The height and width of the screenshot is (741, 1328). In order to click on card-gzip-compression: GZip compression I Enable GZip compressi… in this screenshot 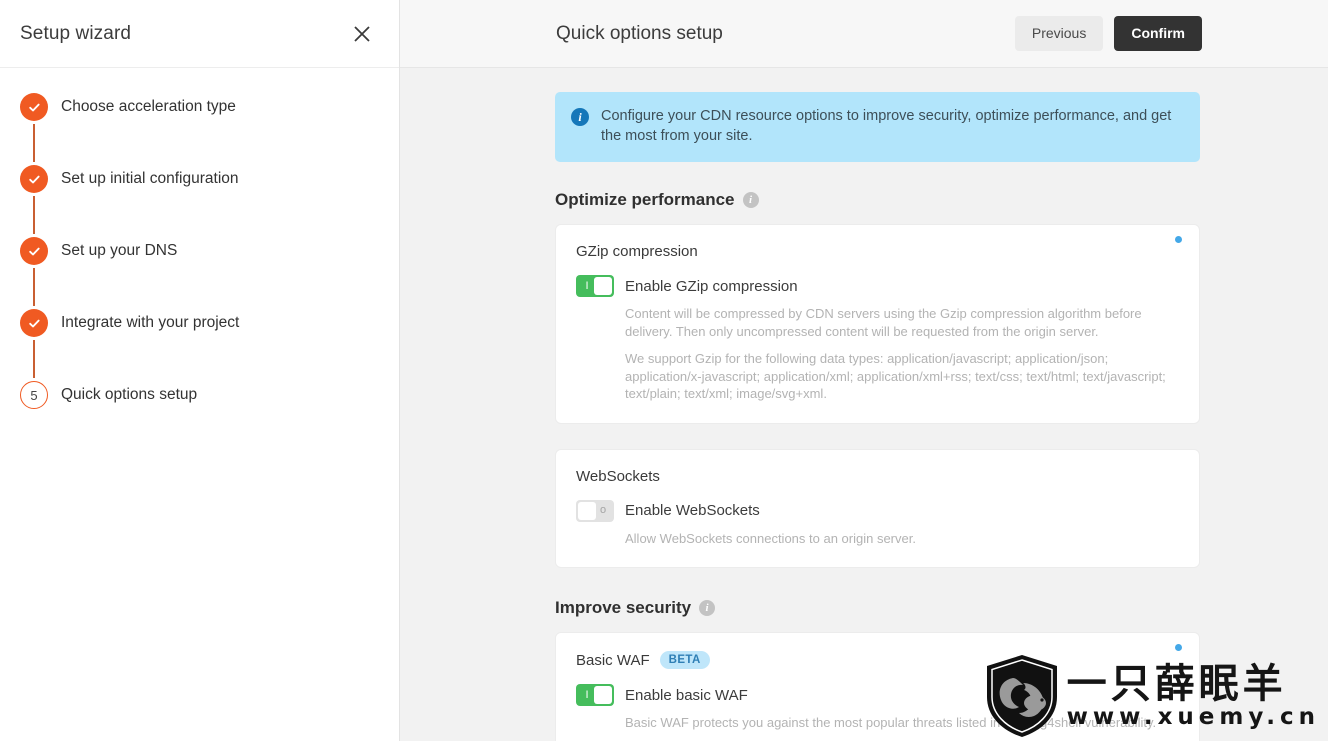, I will do `click(877, 324)`.